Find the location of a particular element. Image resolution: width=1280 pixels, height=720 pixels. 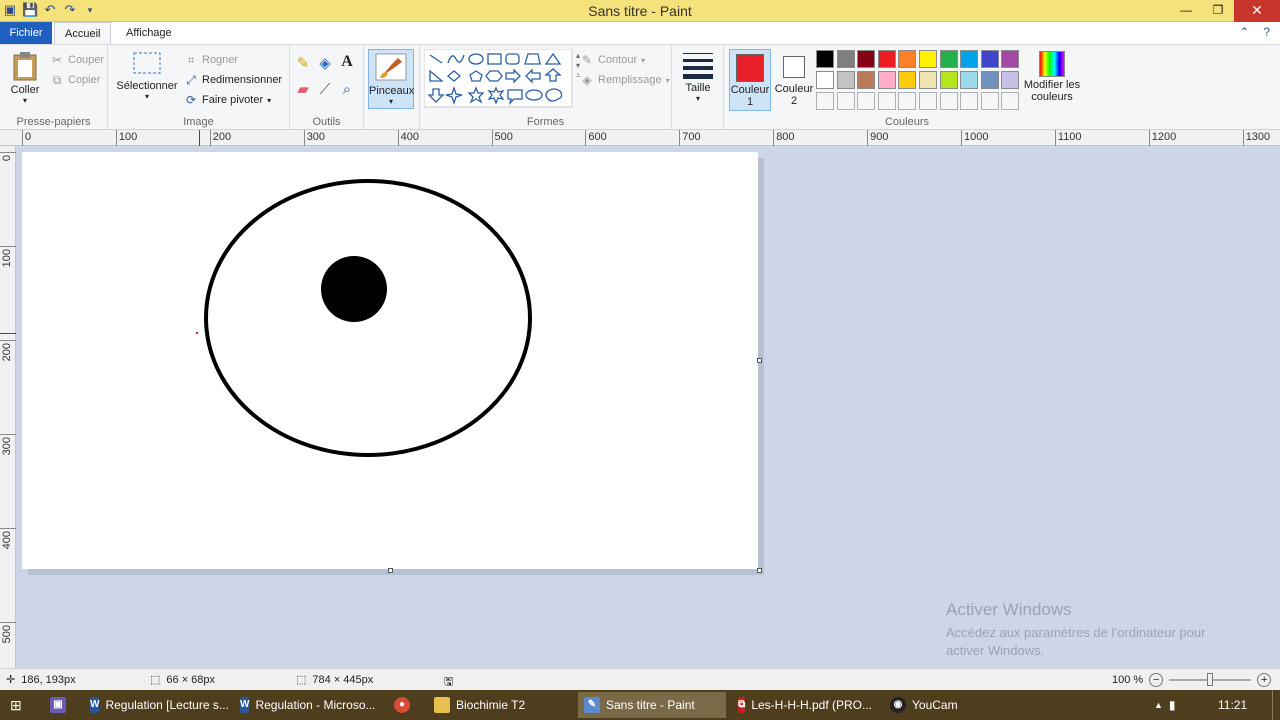

clock-time: 11:21 is located at coordinates (1233, 705).